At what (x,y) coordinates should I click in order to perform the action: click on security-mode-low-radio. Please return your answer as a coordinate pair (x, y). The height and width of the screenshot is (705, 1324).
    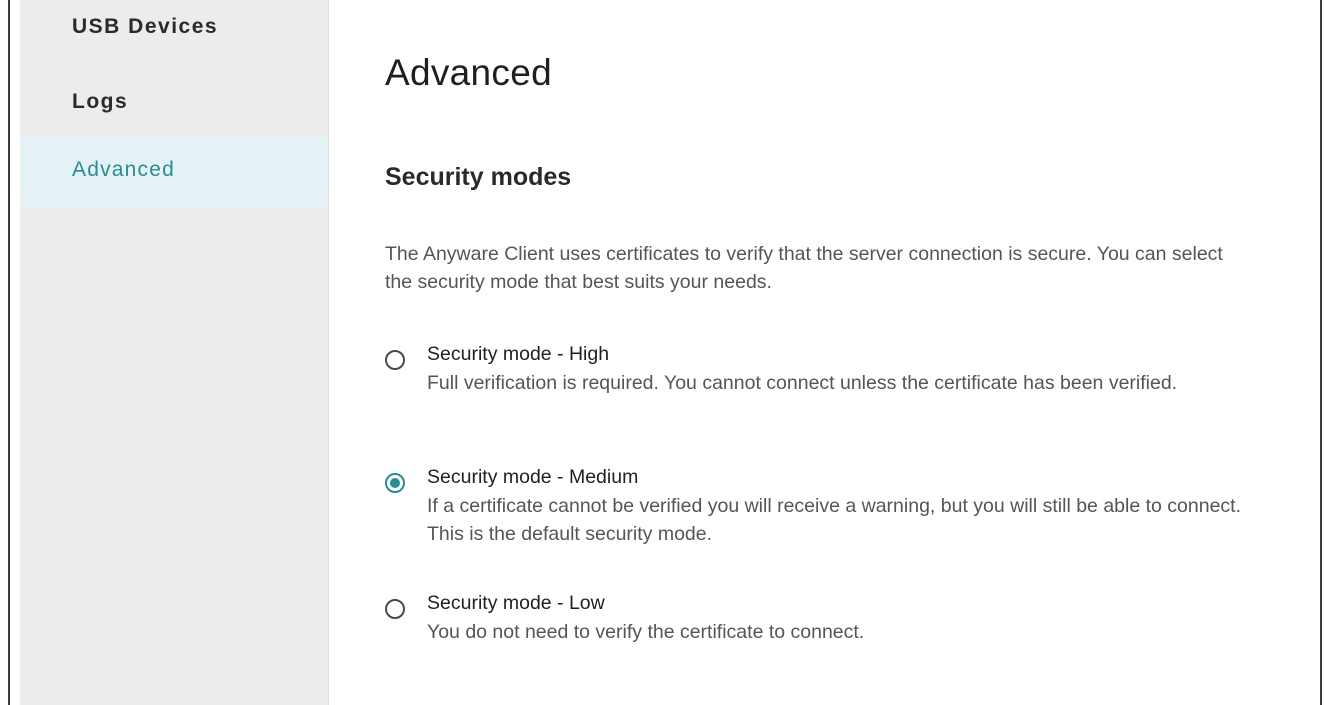
    Looking at the image, I should click on (395, 609).